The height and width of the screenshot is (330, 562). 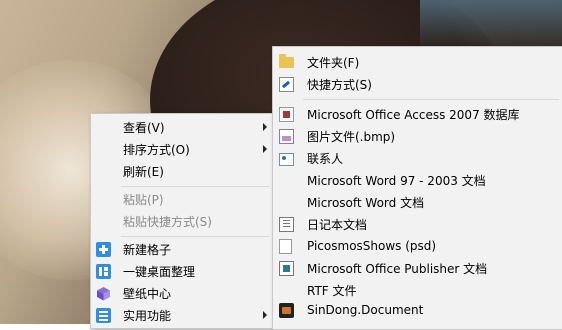 What do you see at coordinates (286, 84) in the screenshot?
I see `shortcut-icon` at bounding box center [286, 84].